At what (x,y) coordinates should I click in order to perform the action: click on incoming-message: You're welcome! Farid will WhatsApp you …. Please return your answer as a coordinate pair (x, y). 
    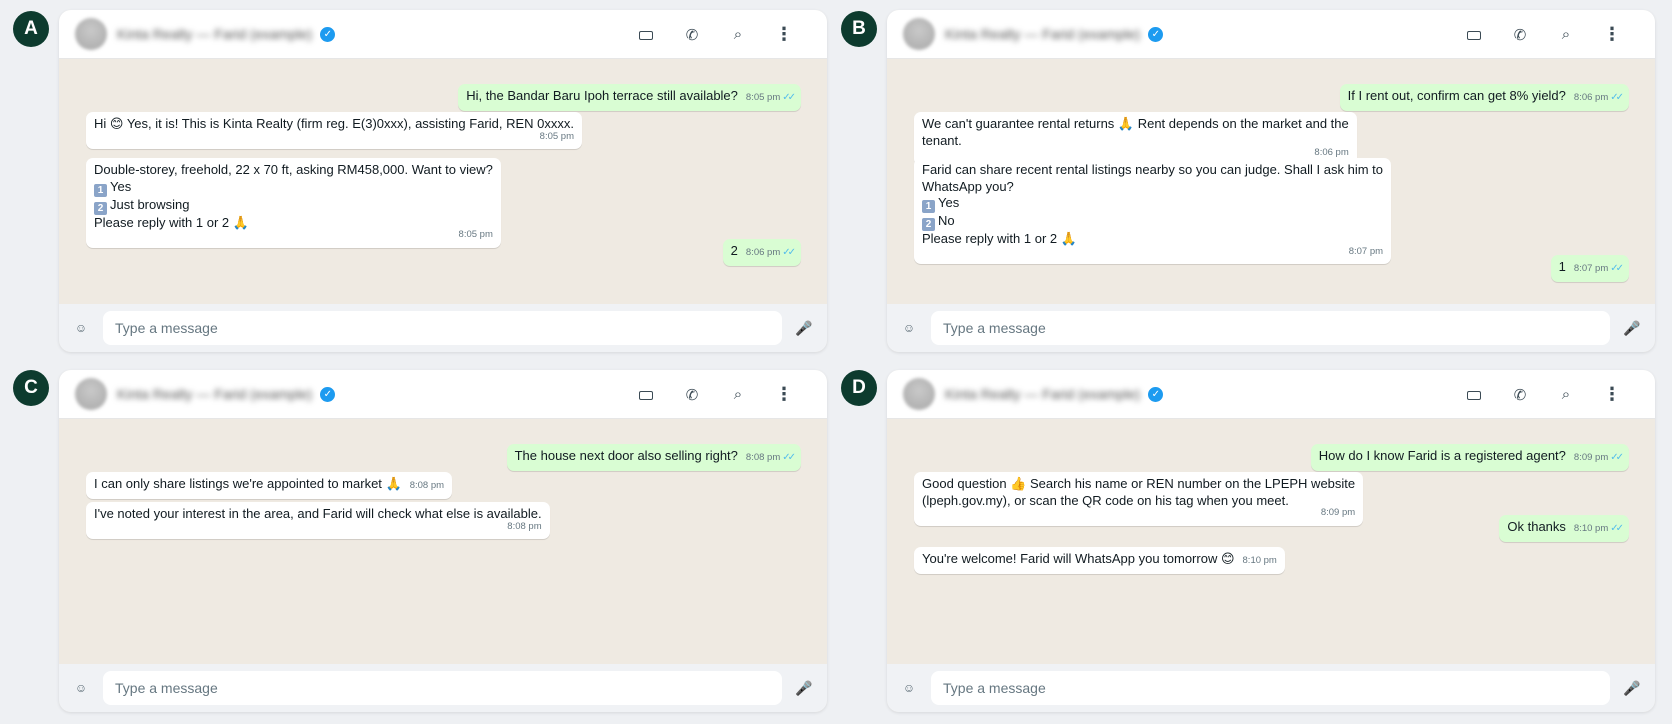
    Looking at the image, I should click on (1099, 560).